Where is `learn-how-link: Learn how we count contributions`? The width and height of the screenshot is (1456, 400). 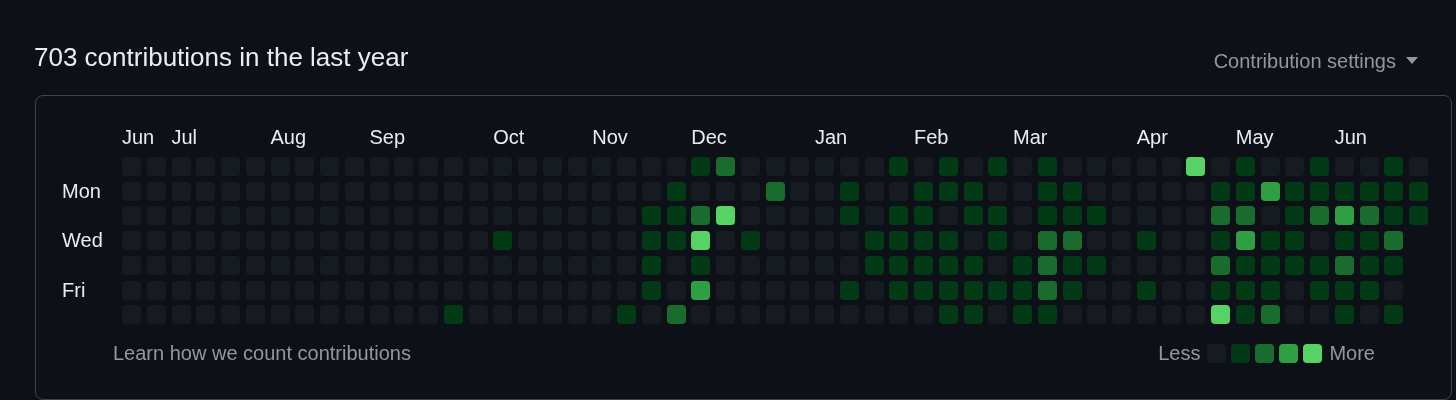 learn-how-link: Learn how we count contributions is located at coordinates (262, 354).